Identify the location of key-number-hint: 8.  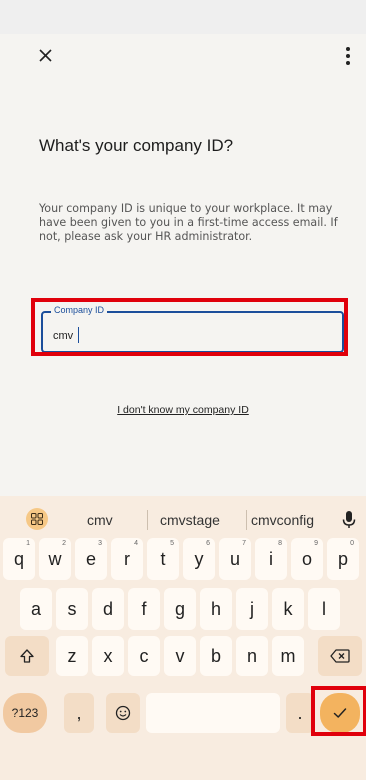
(280, 543).